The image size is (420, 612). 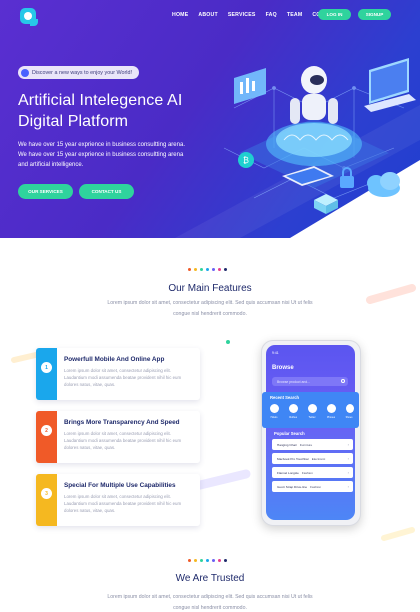 I want to click on hotel-icon, so click(x=274, y=408).